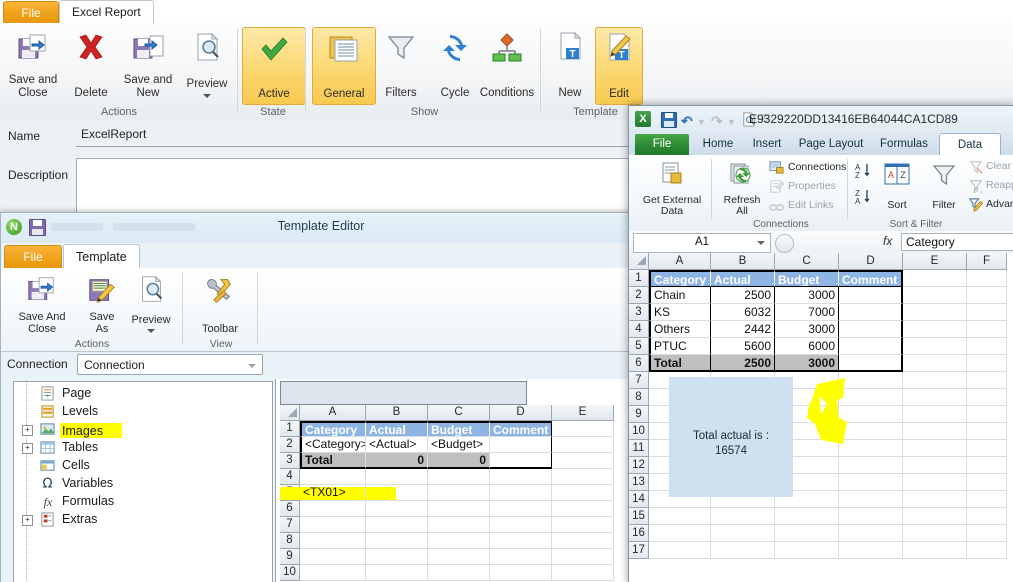 This screenshot has height=582, width=1013. I want to click on template-save-and-close-button: Save And Close, so click(42, 304).